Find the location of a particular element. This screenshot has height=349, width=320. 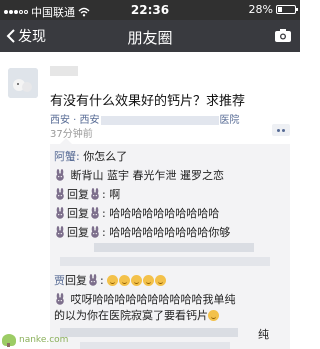

avatar is located at coordinates (23, 83).